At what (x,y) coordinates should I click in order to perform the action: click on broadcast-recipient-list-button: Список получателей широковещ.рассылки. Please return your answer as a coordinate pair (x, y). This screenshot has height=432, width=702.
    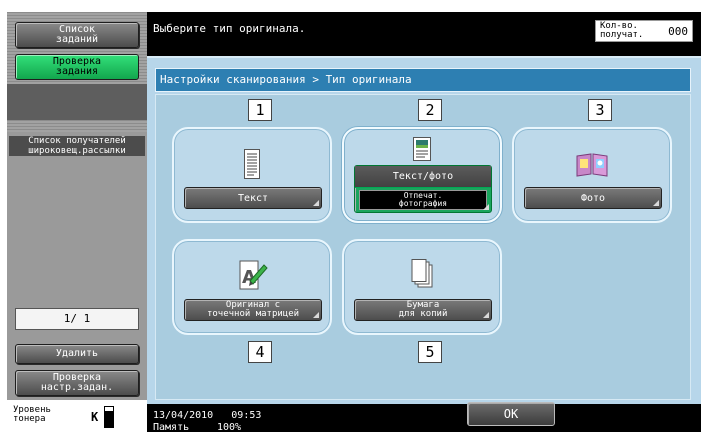
    Looking at the image, I should click on (77, 146).